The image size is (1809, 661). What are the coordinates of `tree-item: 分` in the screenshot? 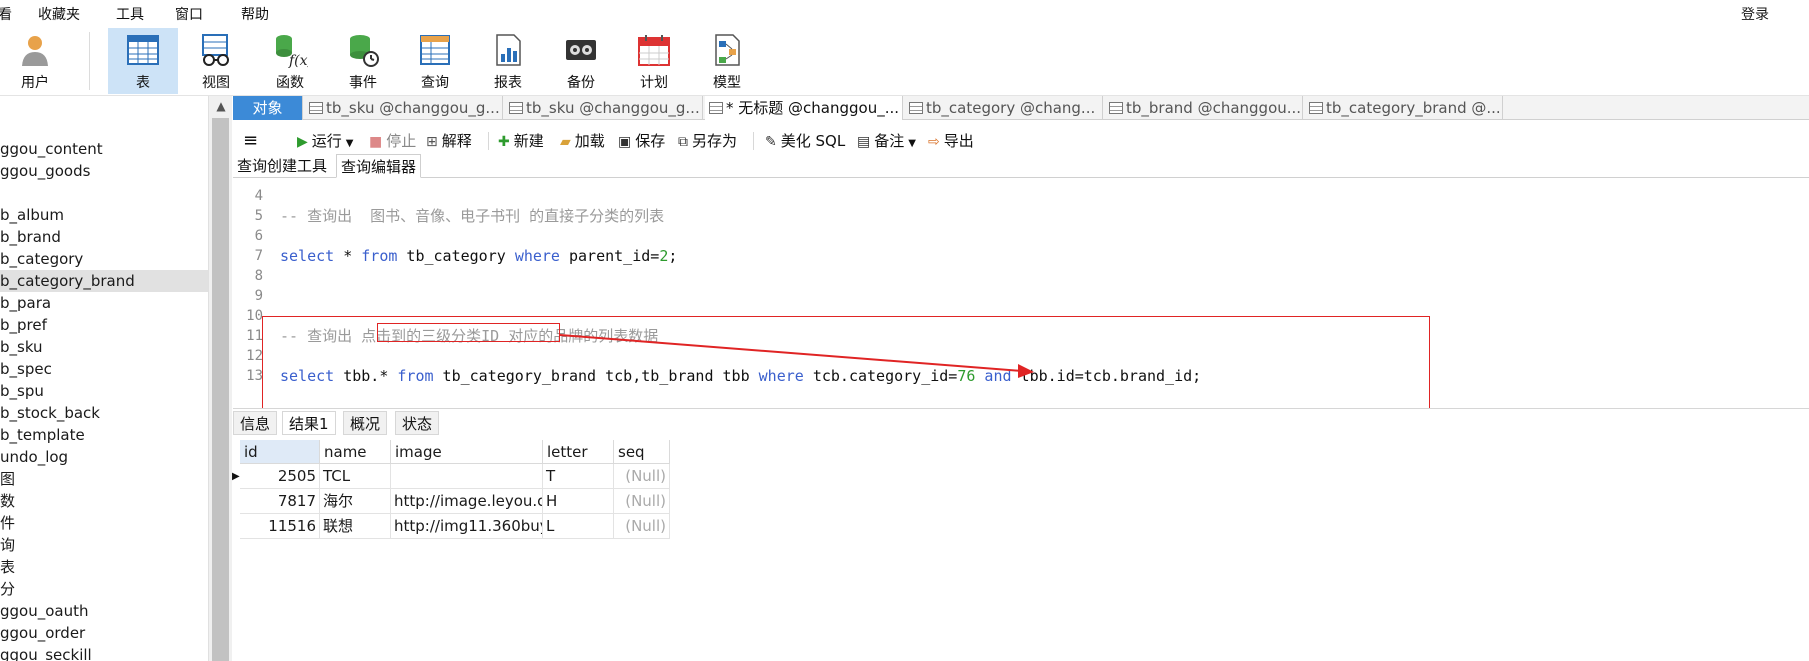 It's located at (104, 589).